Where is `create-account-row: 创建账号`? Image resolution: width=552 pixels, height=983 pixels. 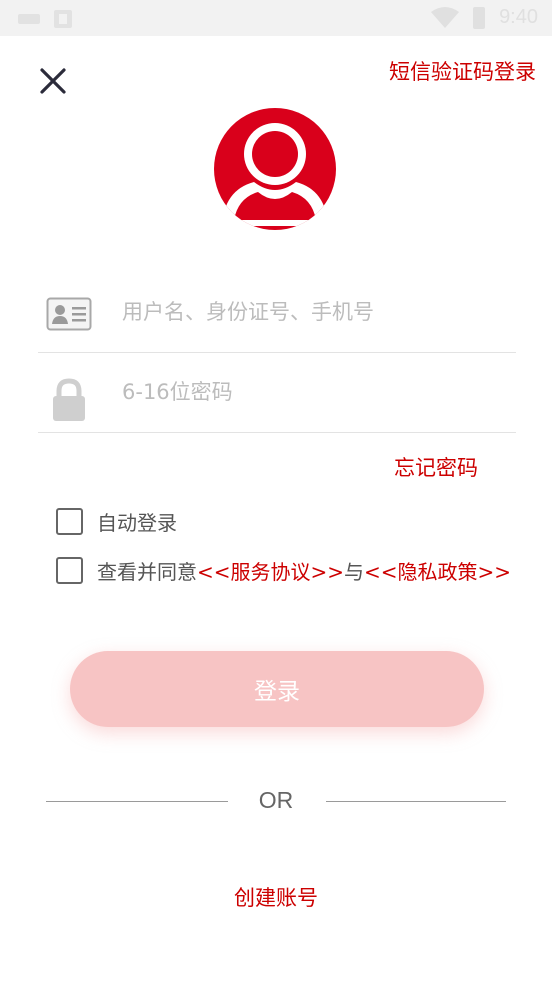
create-account-row: 创建账号 is located at coordinates (276, 897).